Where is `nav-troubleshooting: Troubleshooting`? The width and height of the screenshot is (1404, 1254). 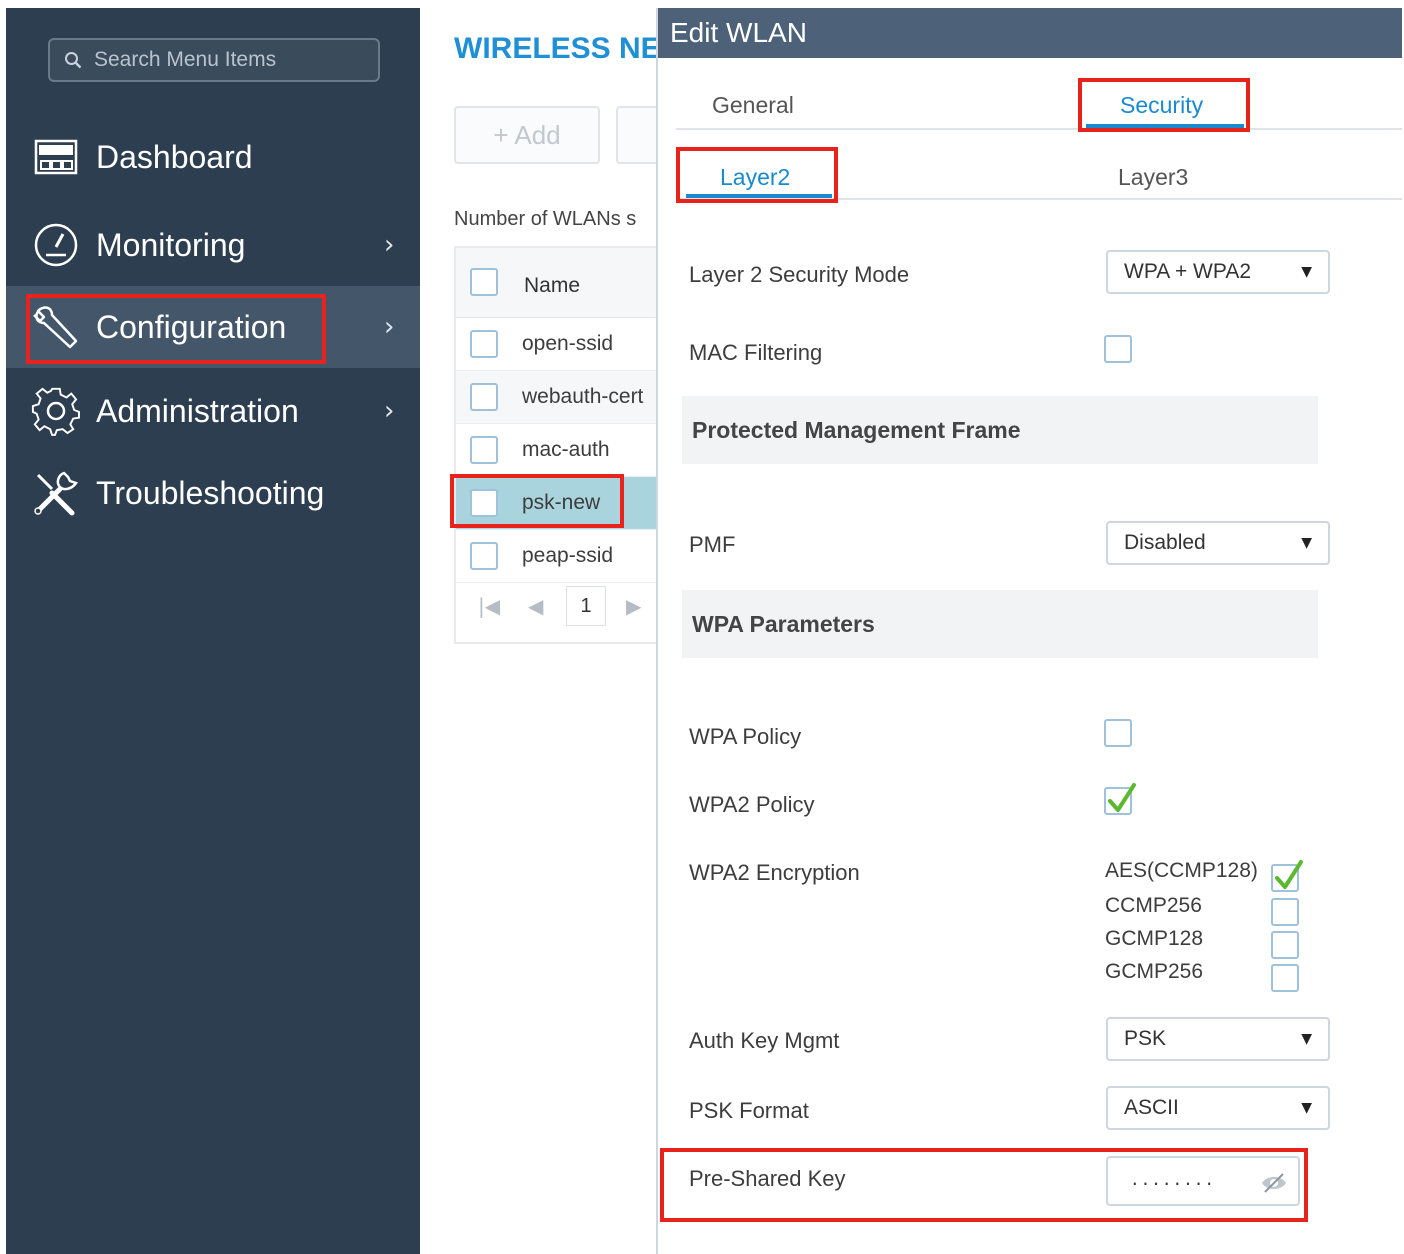
nav-troubleshooting: Troubleshooting is located at coordinates (213, 493).